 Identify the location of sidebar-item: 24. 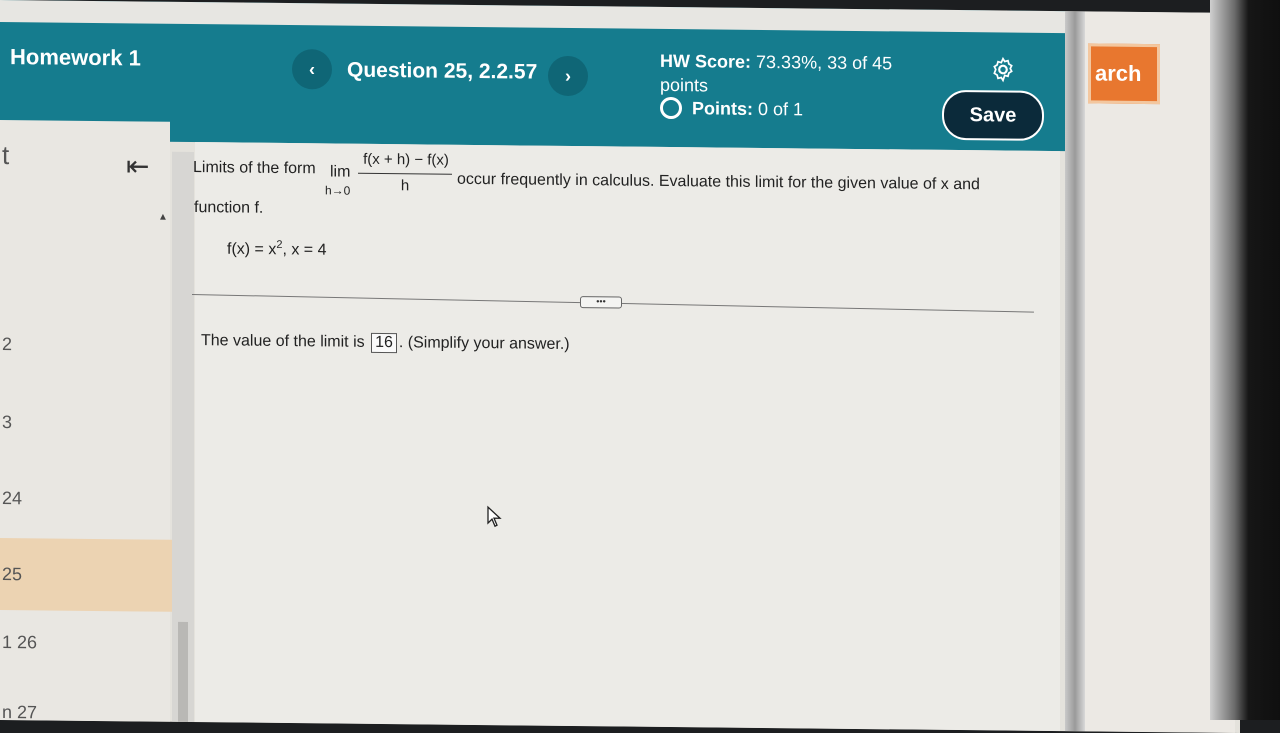
(86, 499).